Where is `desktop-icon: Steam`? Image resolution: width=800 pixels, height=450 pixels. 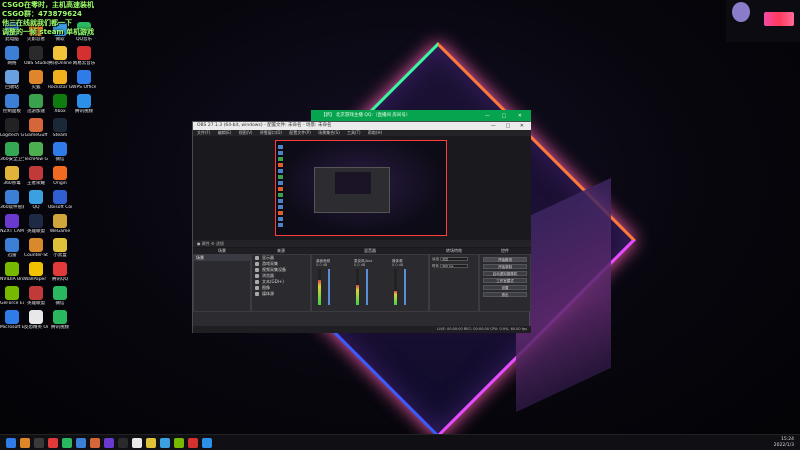 desktop-icon: Steam is located at coordinates (60, 128).